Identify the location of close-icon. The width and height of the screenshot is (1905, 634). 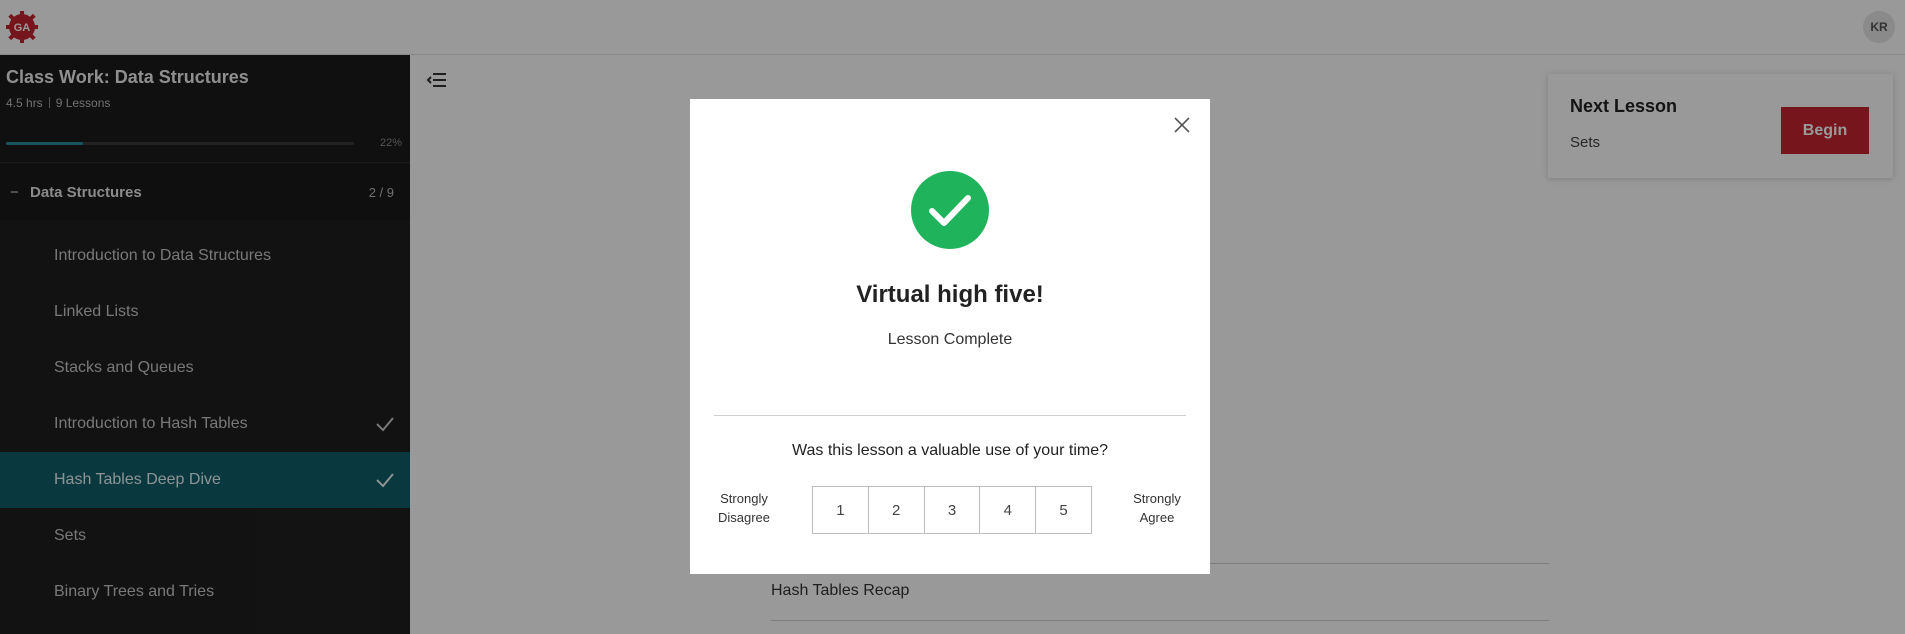
(1182, 125).